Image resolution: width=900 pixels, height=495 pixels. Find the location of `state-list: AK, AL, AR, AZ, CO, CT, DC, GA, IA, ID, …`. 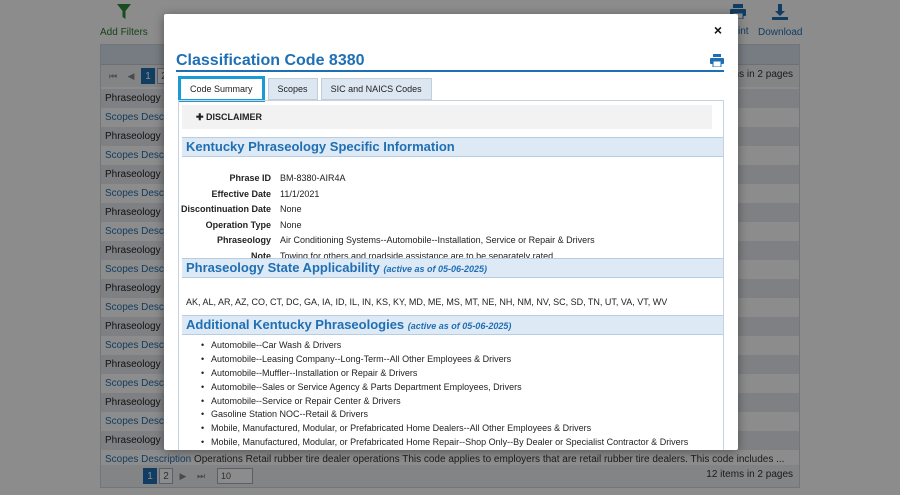

state-list: AK, AL, AR, AZ, CO, CT, DC, GA, IA, ID, … is located at coordinates (427, 302).